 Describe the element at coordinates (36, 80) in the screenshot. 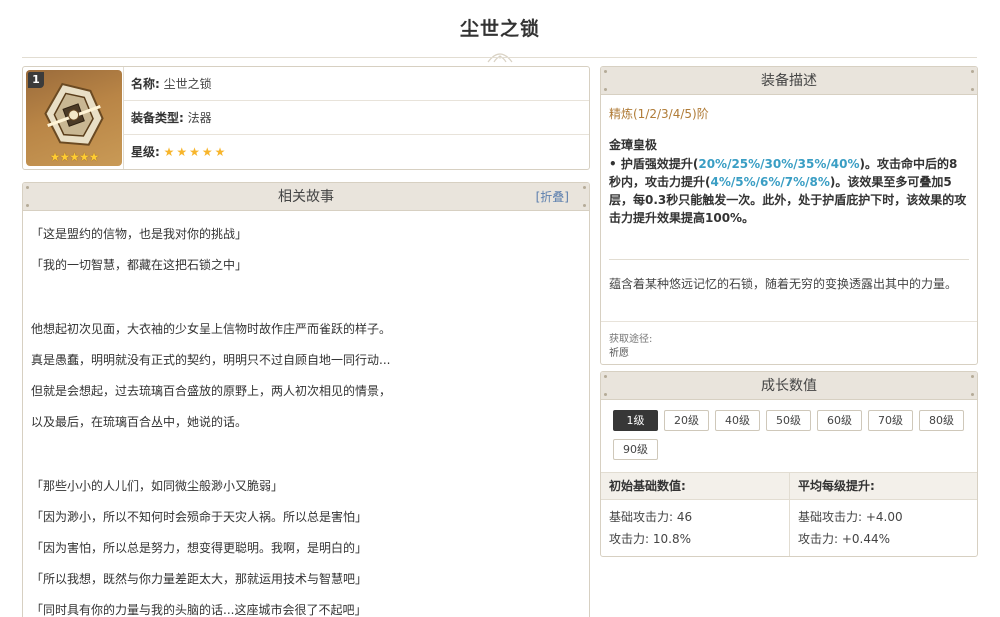

I see `refine-level-badge: 1` at that location.